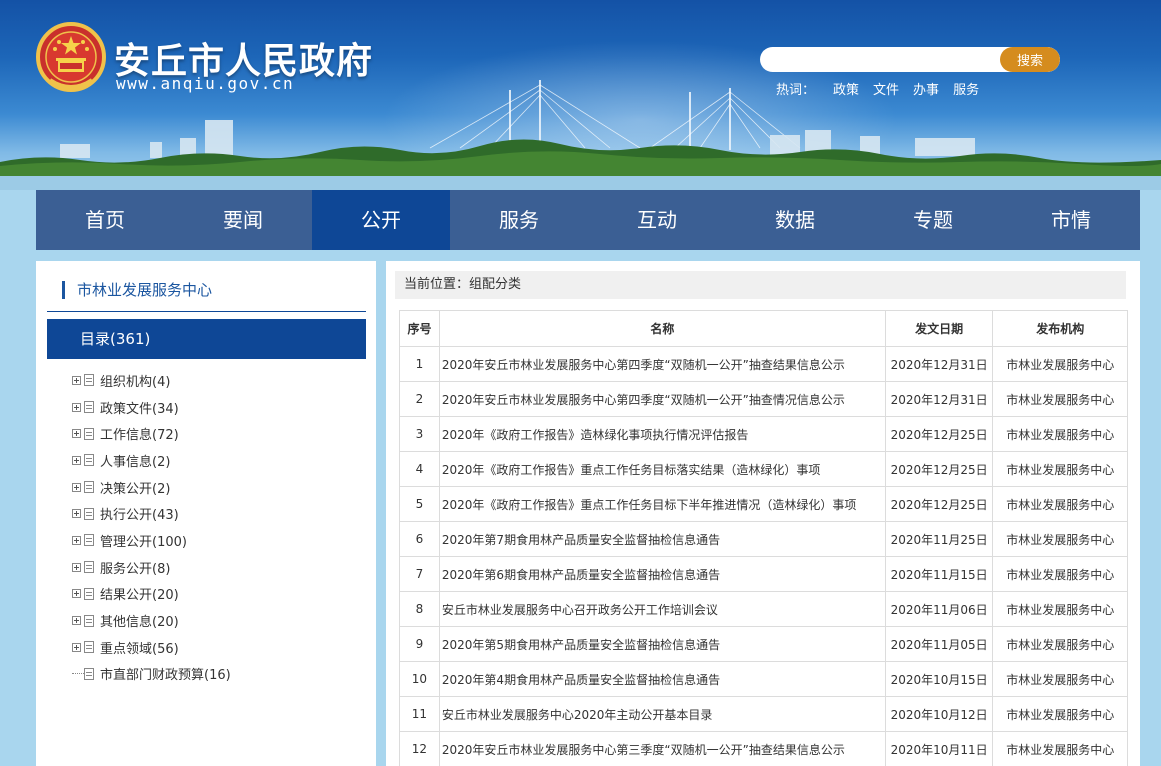  Describe the element at coordinates (939, 364) in the screenshot. I see `row-date: 2020年12月31日` at that location.